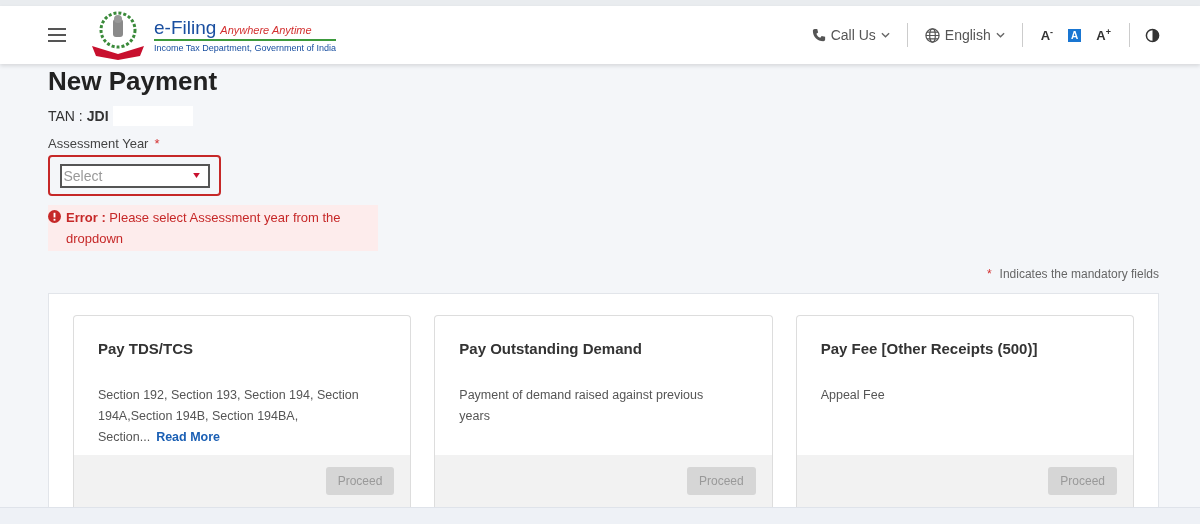 This screenshot has width=1200, height=524. What do you see at coordinates (266, 30) in the screenshot?
I see `tagline: Anywhere Anytime` at bounding box center [266, 30].